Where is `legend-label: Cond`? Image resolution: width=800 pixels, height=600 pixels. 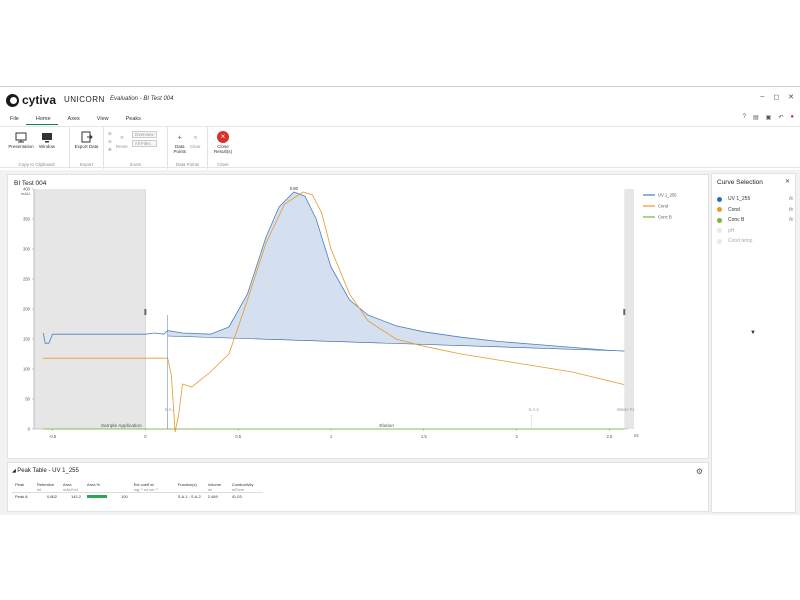
legend-label: Cond is located at coordinates (663, 206).